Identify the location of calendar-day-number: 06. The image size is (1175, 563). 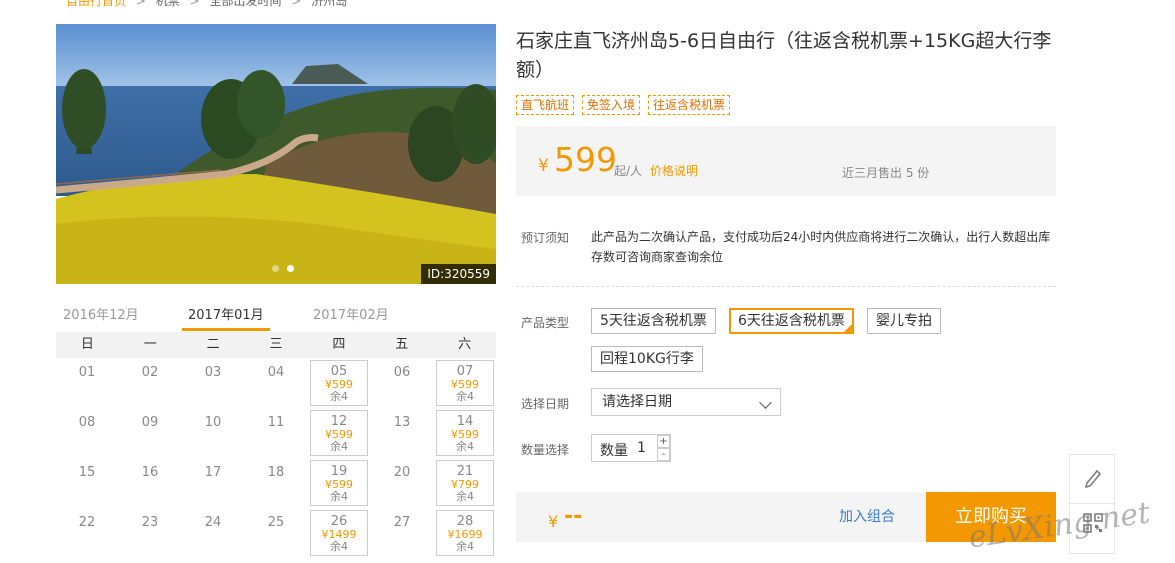
(402, 372).